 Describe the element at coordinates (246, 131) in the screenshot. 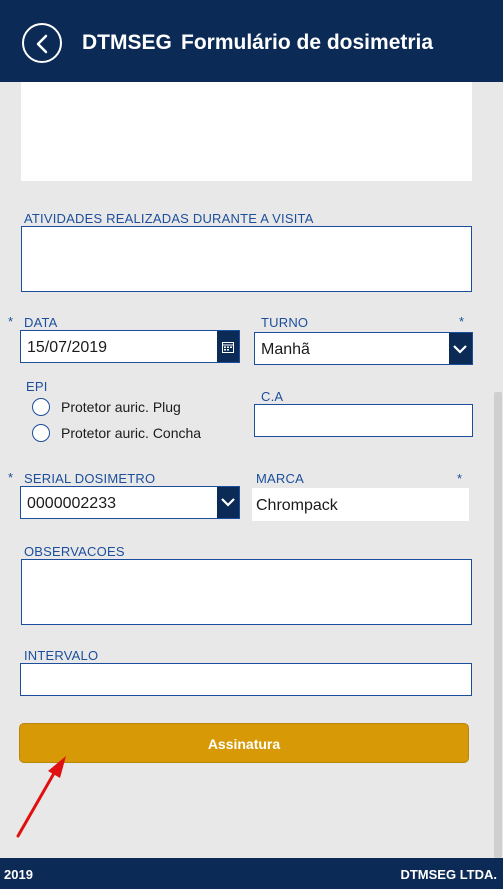

I see `previous-textarea` at that location.